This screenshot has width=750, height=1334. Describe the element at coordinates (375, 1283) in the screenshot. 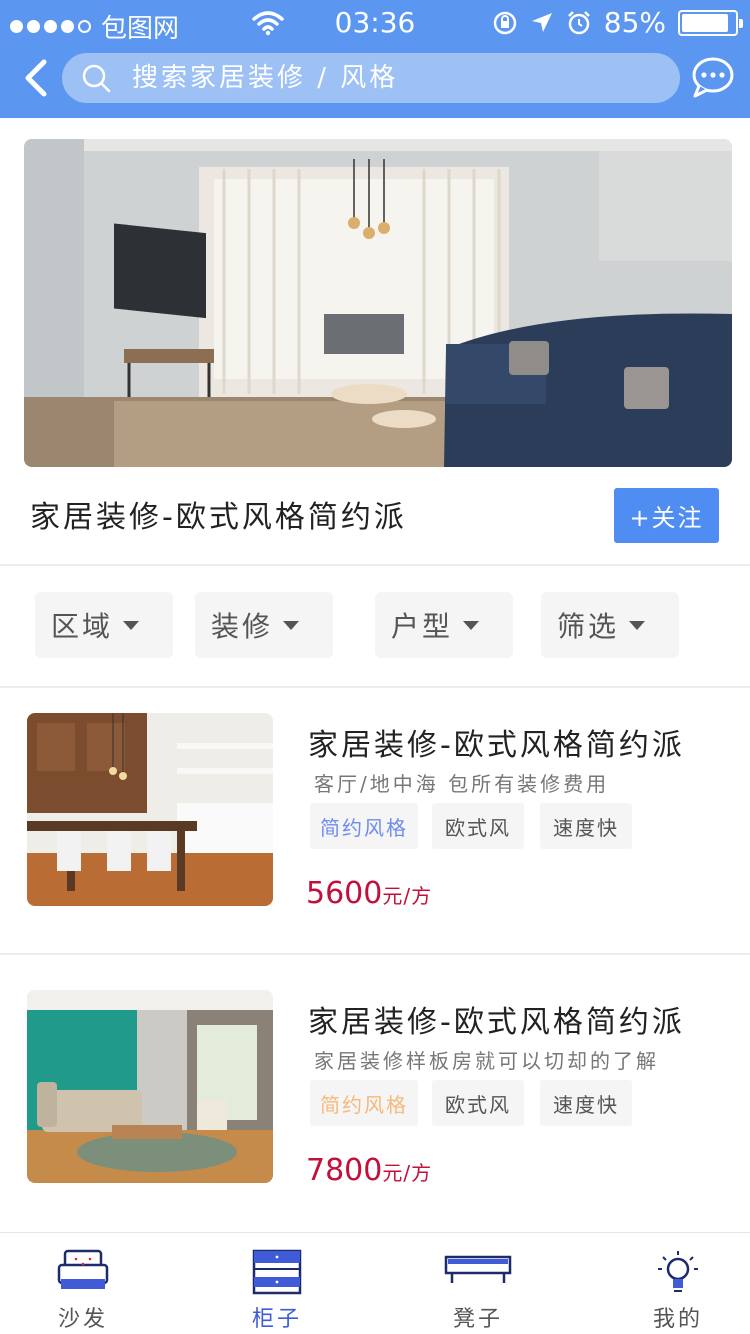

I see `bottom-tab-bar: 沙发 柜子 凳子 我的` at that location.